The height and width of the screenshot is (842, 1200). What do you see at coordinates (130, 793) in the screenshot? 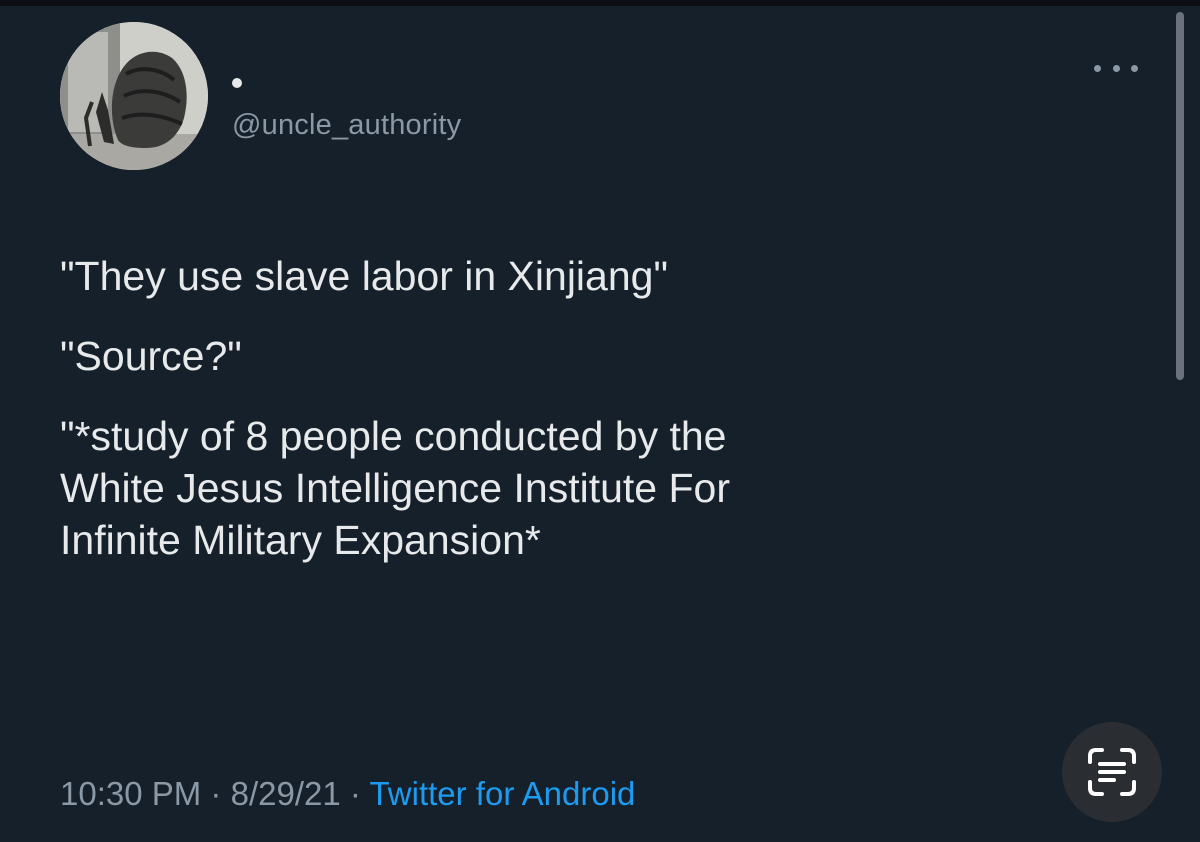
I see `tweet-time: 10:30 PM` at bounding box center [130, 793].